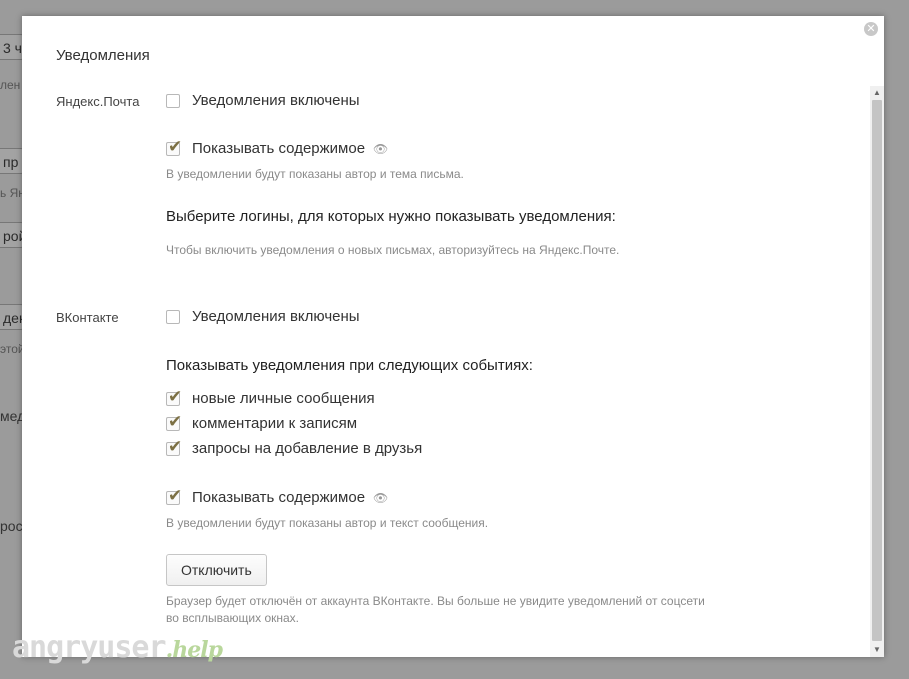 The width and height of the screenshot is (909, 679). I want to click on vkontakte-event-row: ✔ новые личные сообщения, so click(270, 397).